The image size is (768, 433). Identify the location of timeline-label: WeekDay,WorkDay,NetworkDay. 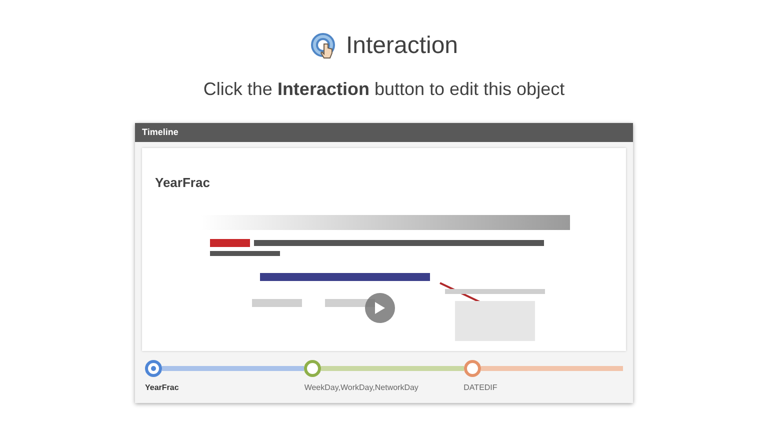
(362, 388).